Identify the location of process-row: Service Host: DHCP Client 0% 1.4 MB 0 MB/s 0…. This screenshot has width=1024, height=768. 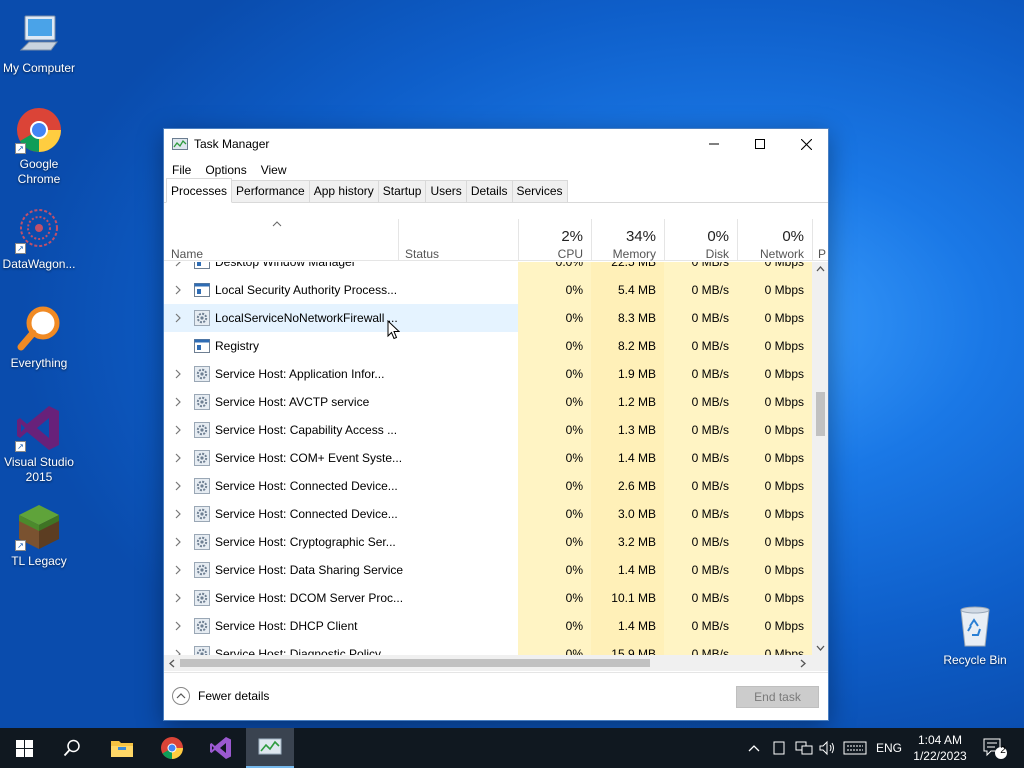
(488, 626).